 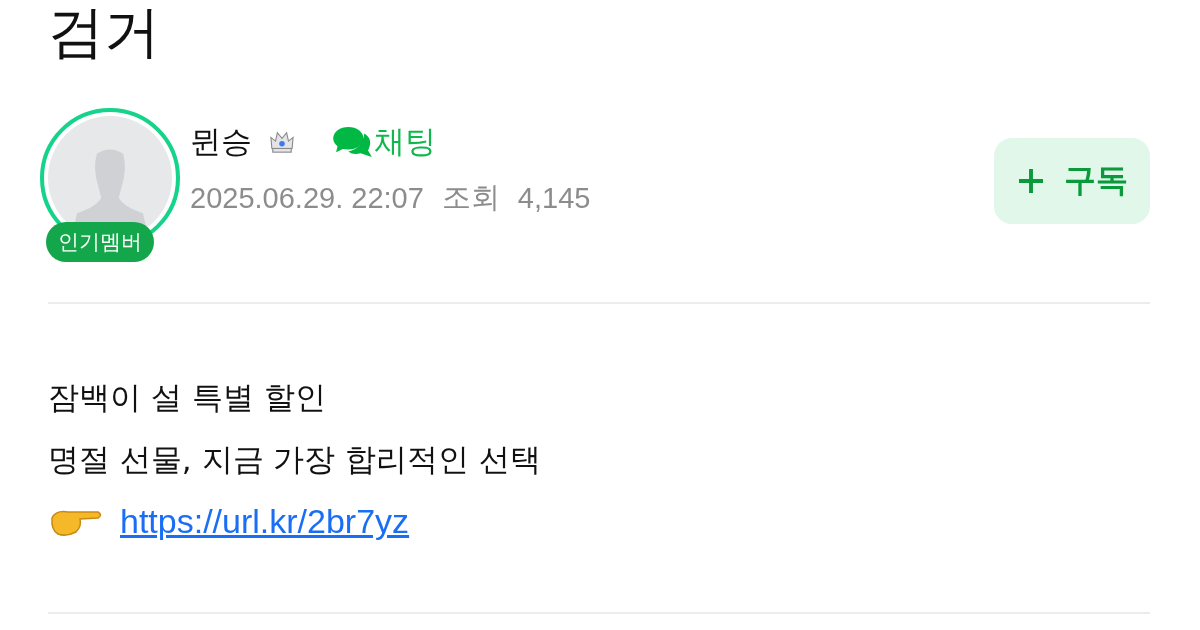 I want to click on chat-link: 채팅, so click(x=384, y=142).